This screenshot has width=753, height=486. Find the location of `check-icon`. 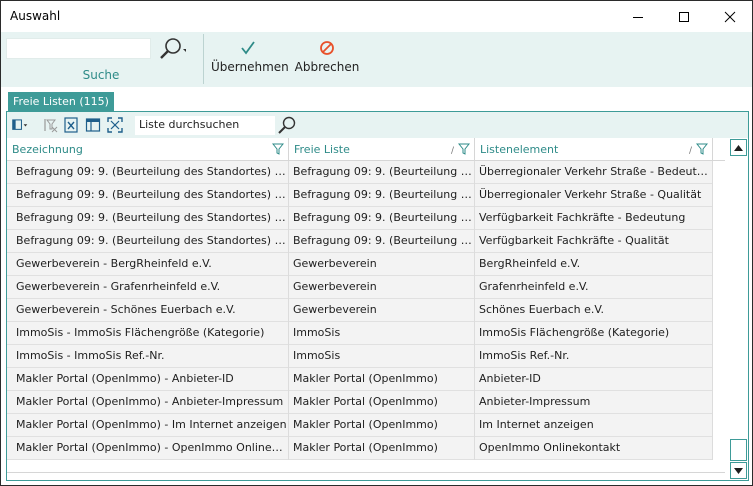

check-icon is located at coordinates (248, 48).